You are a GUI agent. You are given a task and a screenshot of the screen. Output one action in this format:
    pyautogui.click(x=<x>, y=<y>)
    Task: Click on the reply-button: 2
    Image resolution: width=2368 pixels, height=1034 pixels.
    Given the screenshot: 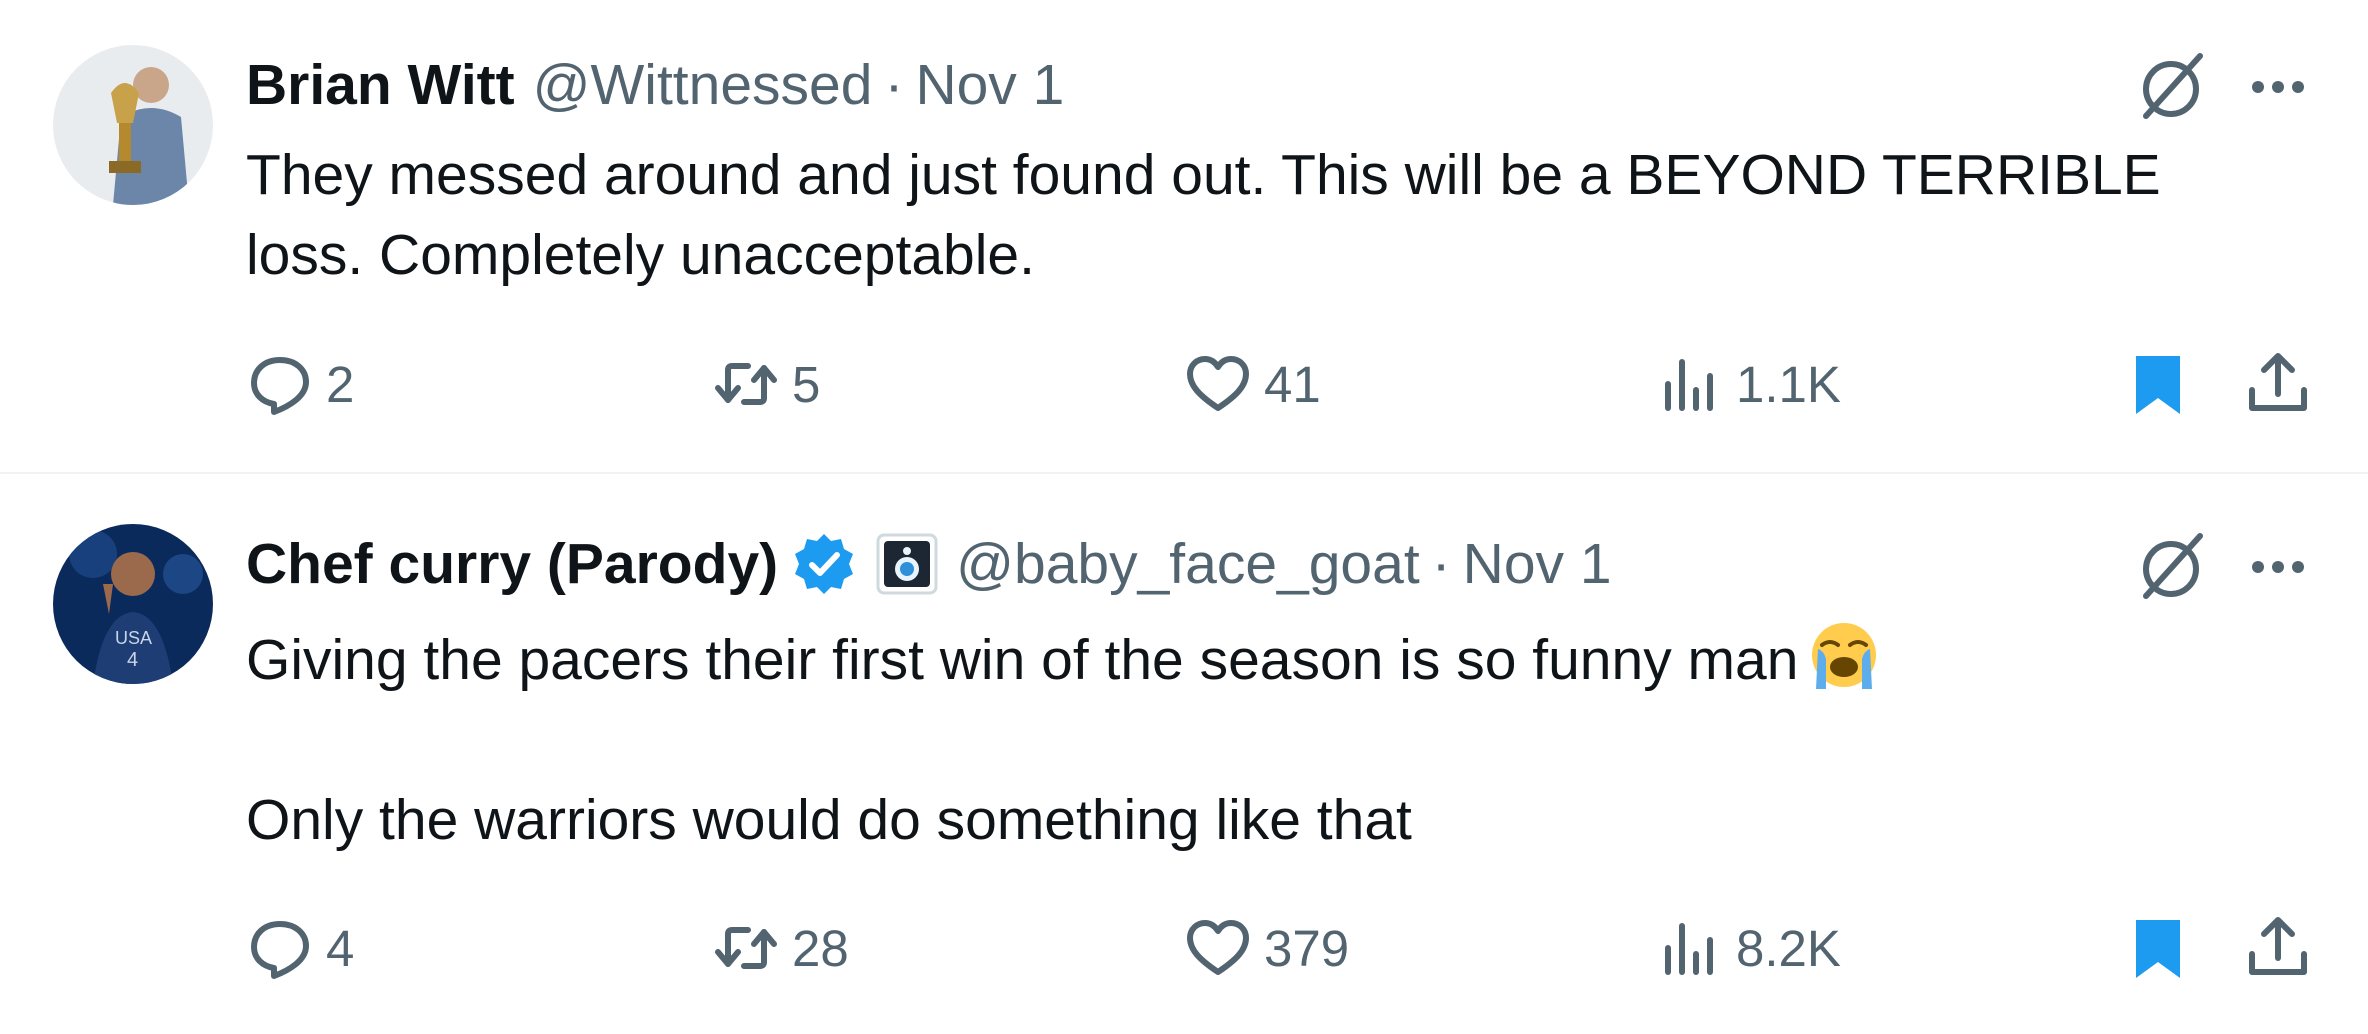 What is the action you would take?
    pyautogui.click(x=300, y=384)
    